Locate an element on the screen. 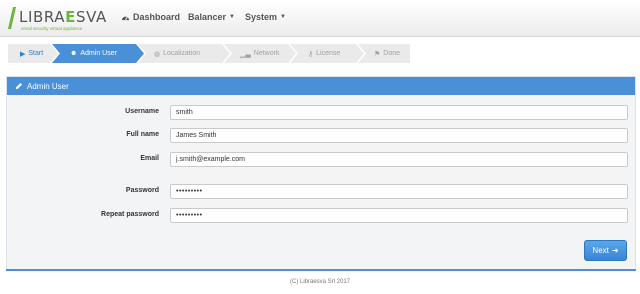 The image size is (640, 294). brand-tagline: email security virtual appliance is located at coordinates (52, 28).